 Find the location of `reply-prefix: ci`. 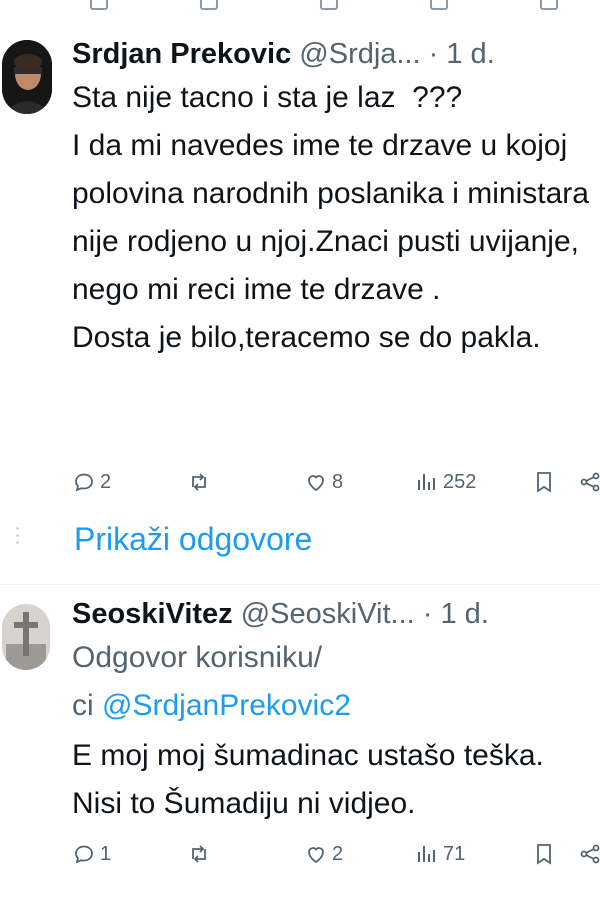

reply-prefix: ci is located at coordinates (83, 705).